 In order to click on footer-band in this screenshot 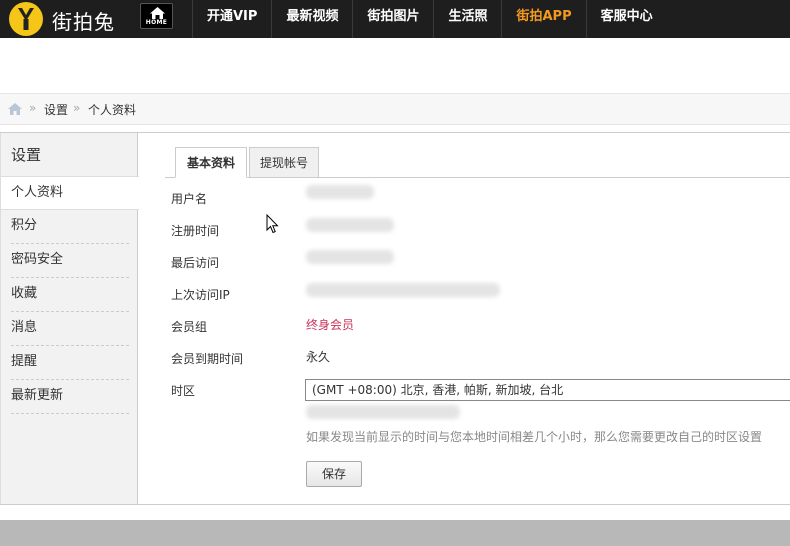, I will do `click(395, 533)`.